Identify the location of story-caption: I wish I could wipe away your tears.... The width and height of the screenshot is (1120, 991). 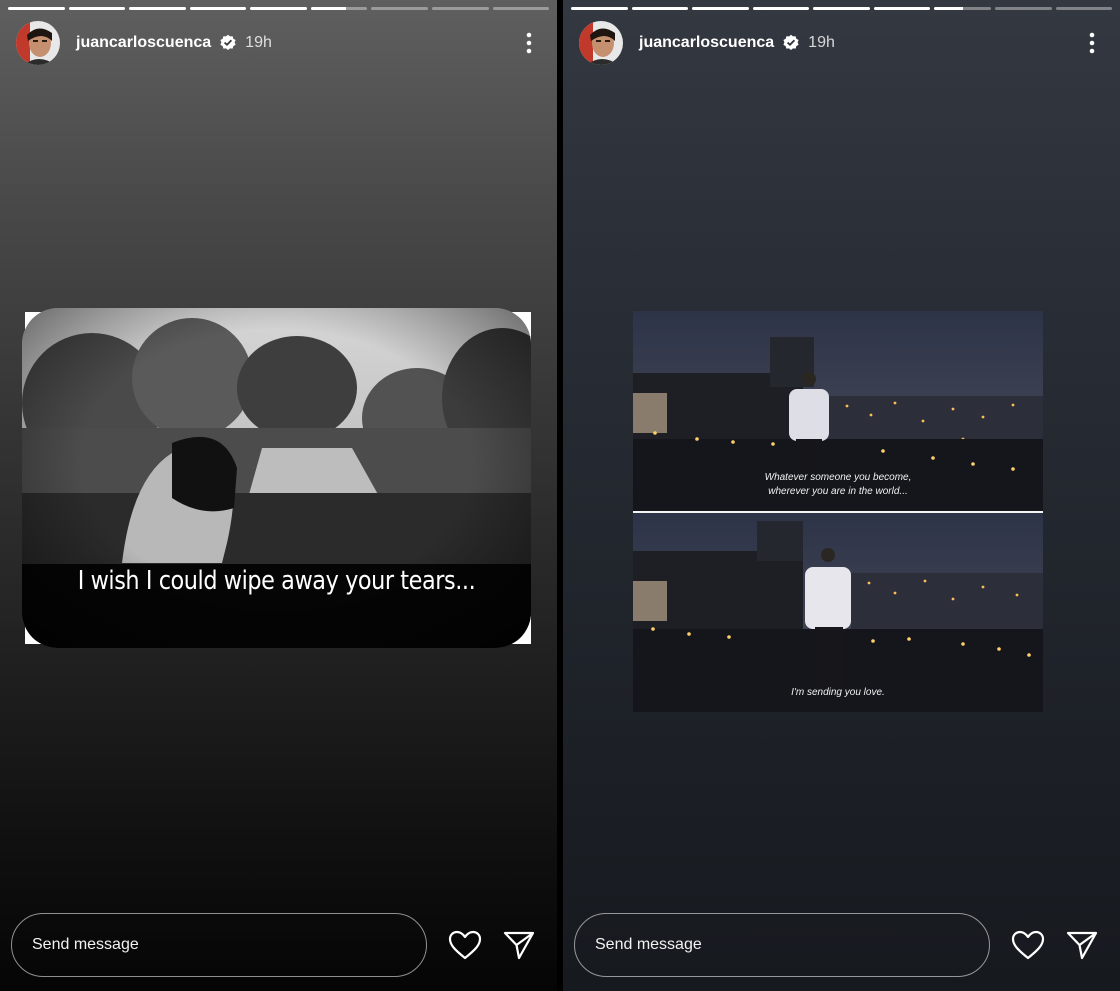
(276, 581).